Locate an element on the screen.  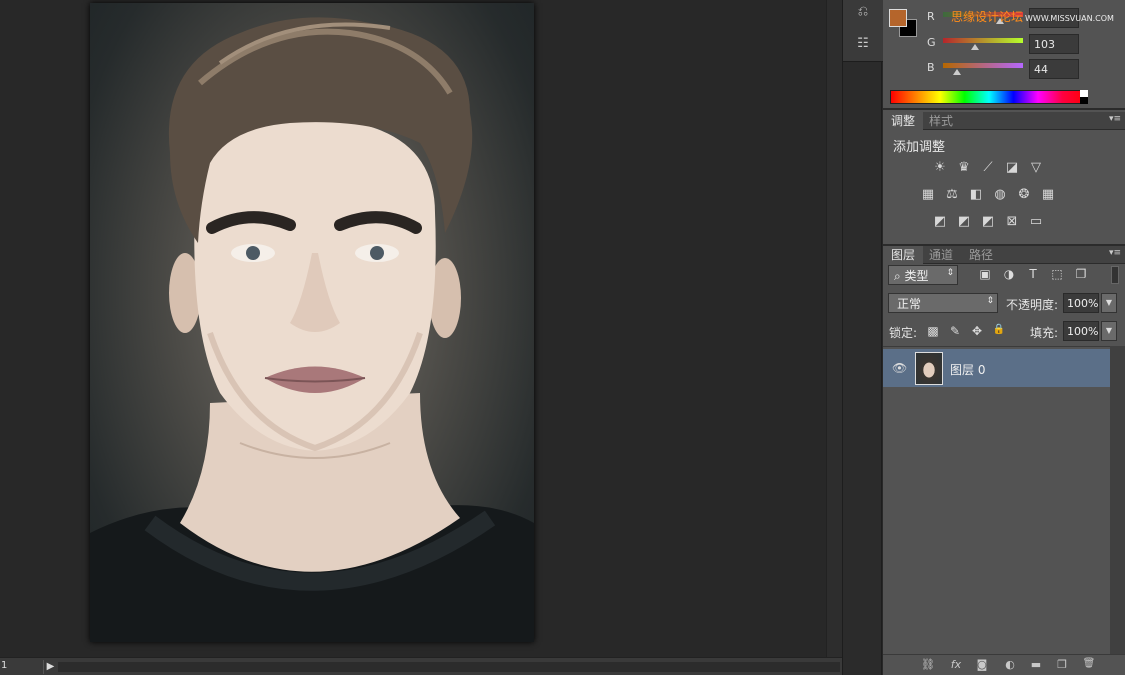
threshold-icon: ◩ is located at coordinates (988, 222).